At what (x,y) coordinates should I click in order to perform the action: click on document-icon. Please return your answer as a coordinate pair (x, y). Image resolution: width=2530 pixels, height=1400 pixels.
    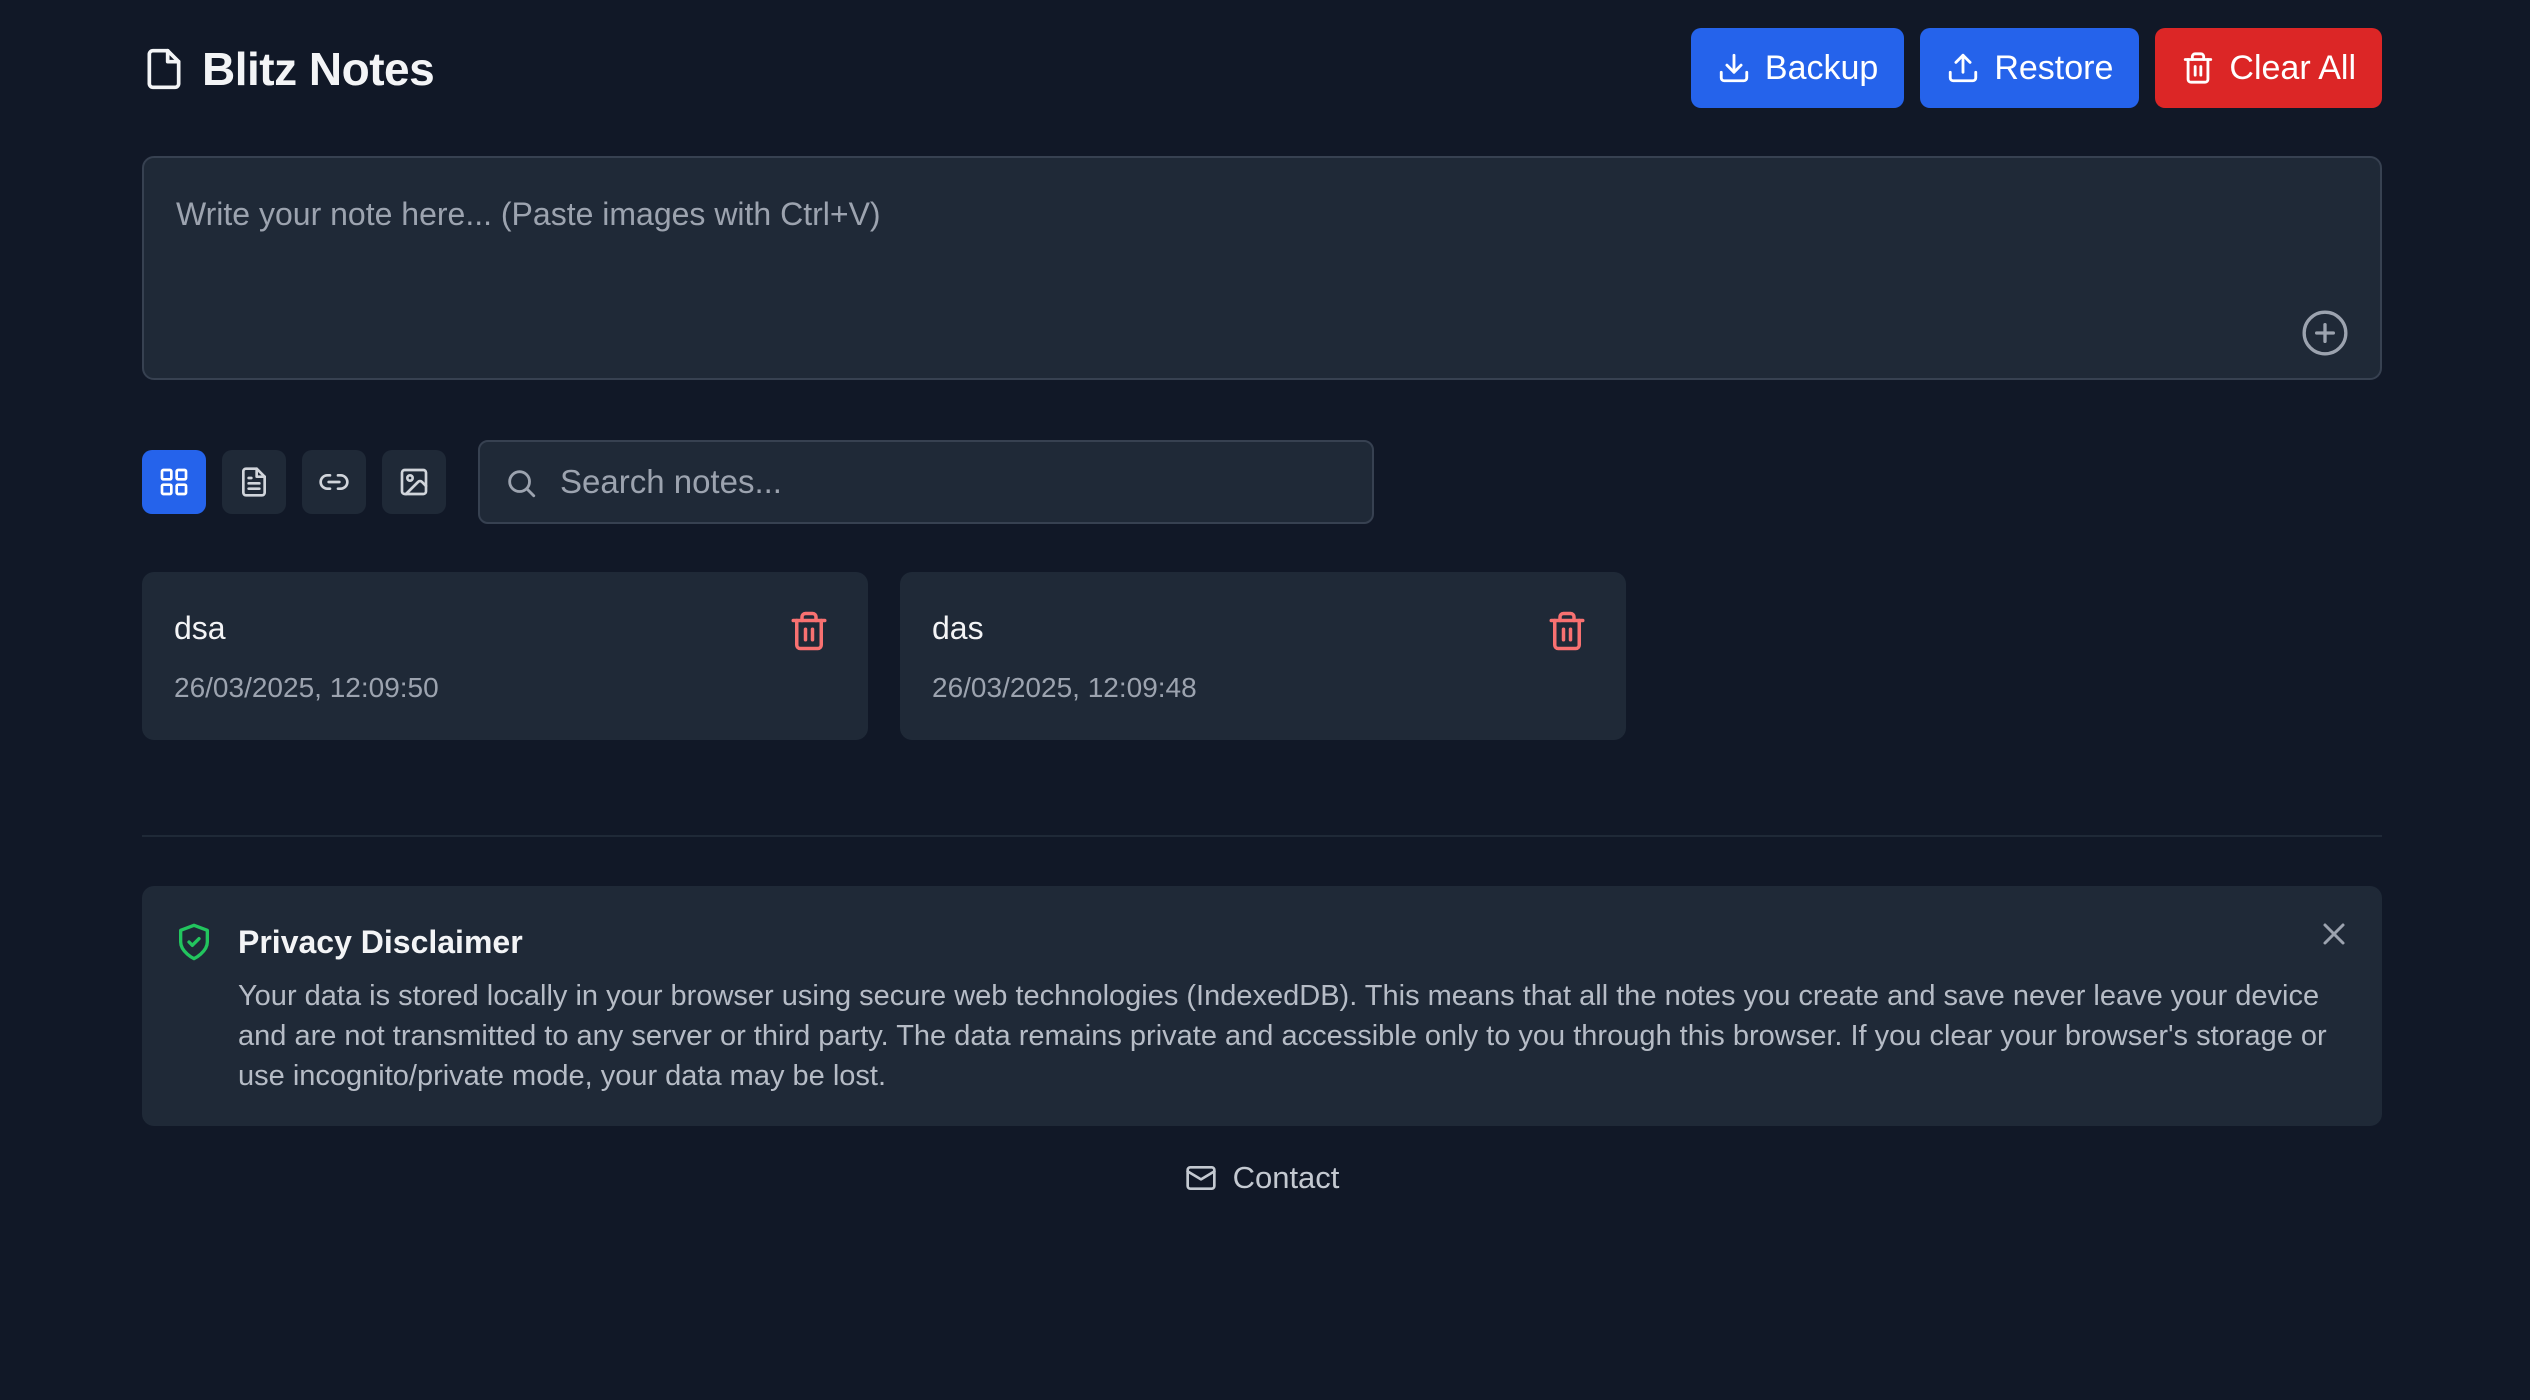
    Looking at the image, I should click on (254, 482).